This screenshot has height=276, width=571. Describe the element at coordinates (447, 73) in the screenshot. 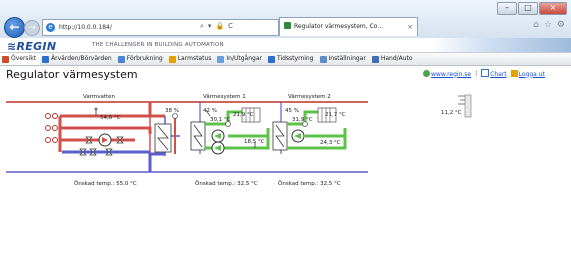

I see `website-link: www.regin.se` at that location.